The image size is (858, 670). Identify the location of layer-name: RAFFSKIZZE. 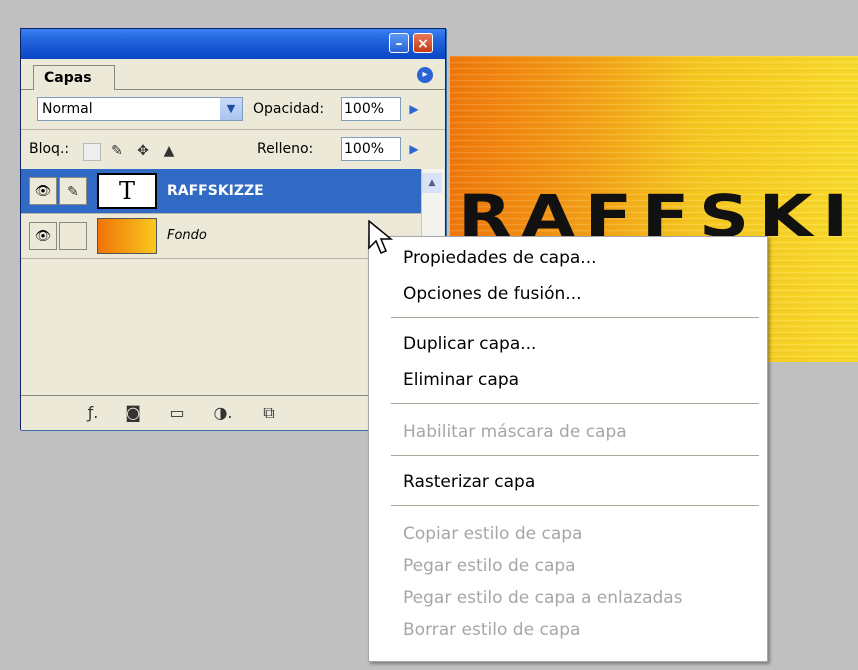
(215, 191).